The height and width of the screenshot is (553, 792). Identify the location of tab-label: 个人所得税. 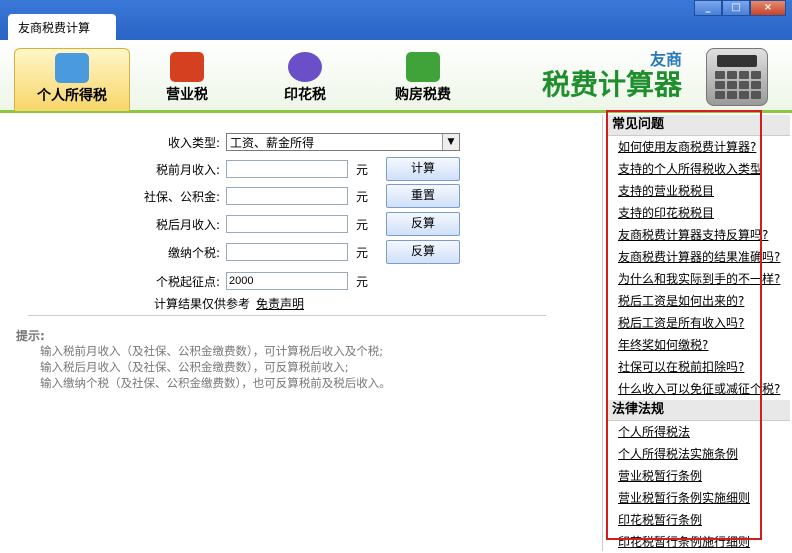
(72, 96).